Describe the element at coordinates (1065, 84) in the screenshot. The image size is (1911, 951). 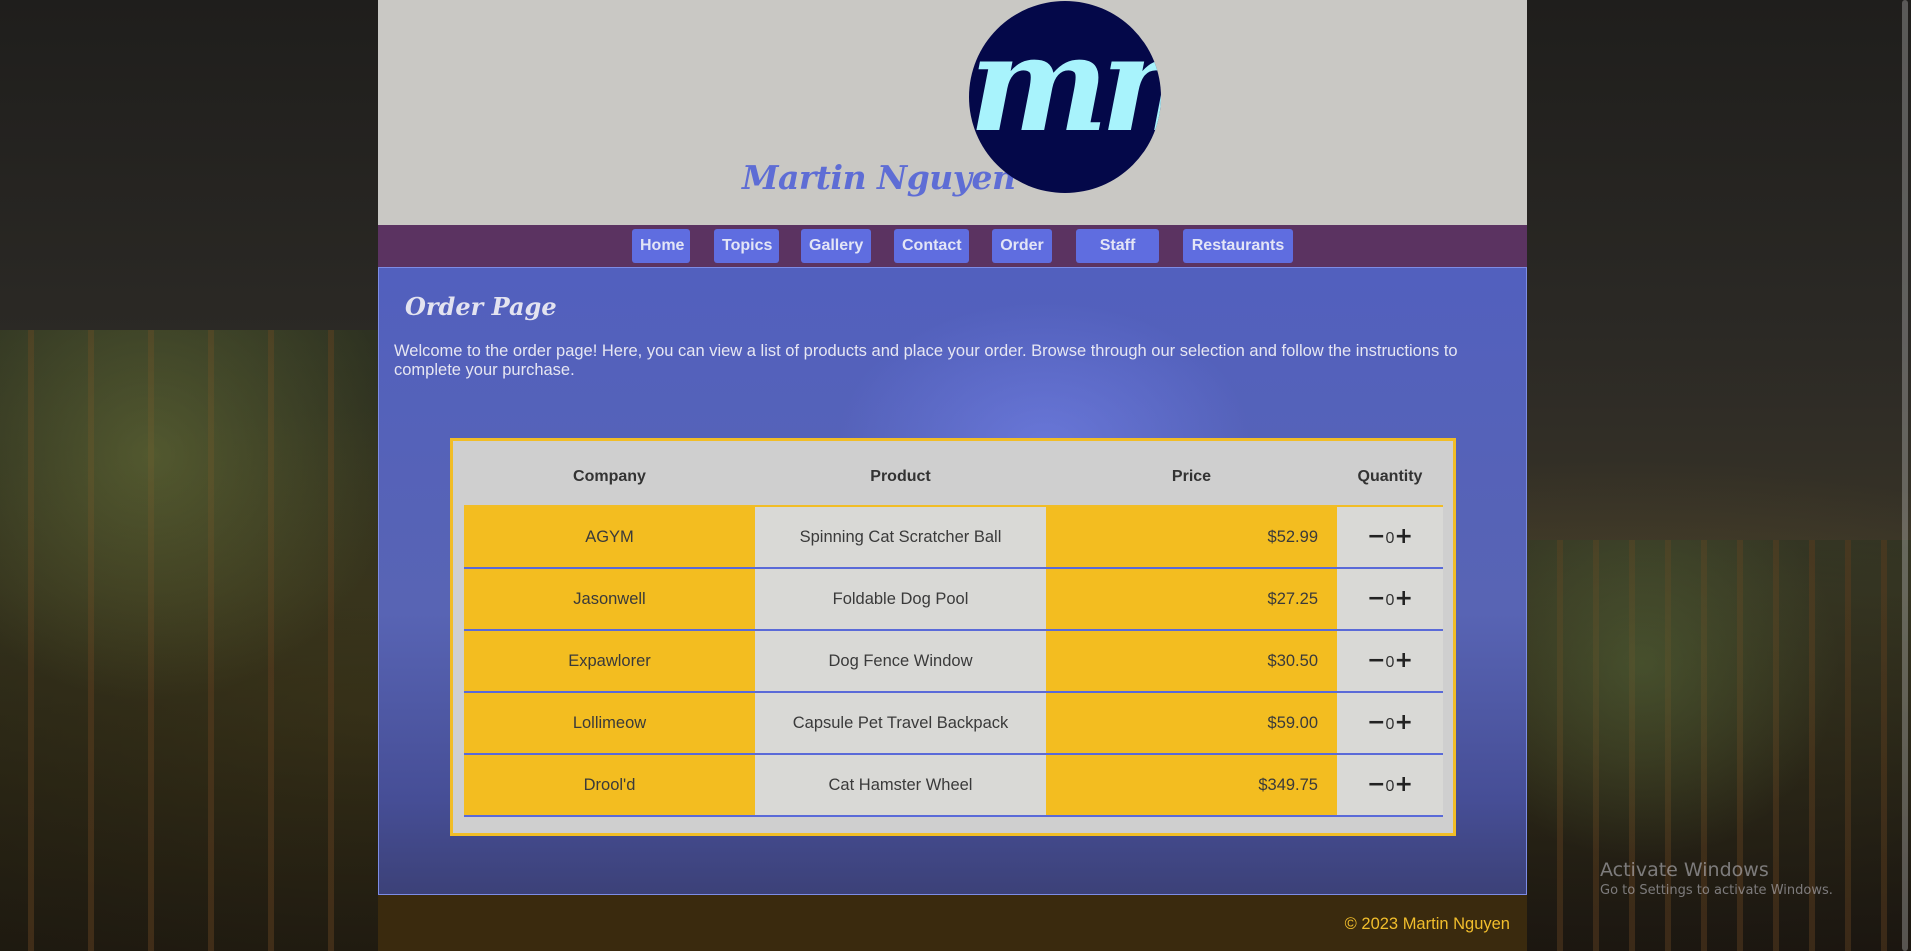
I see `logo-text: mn` at that location.